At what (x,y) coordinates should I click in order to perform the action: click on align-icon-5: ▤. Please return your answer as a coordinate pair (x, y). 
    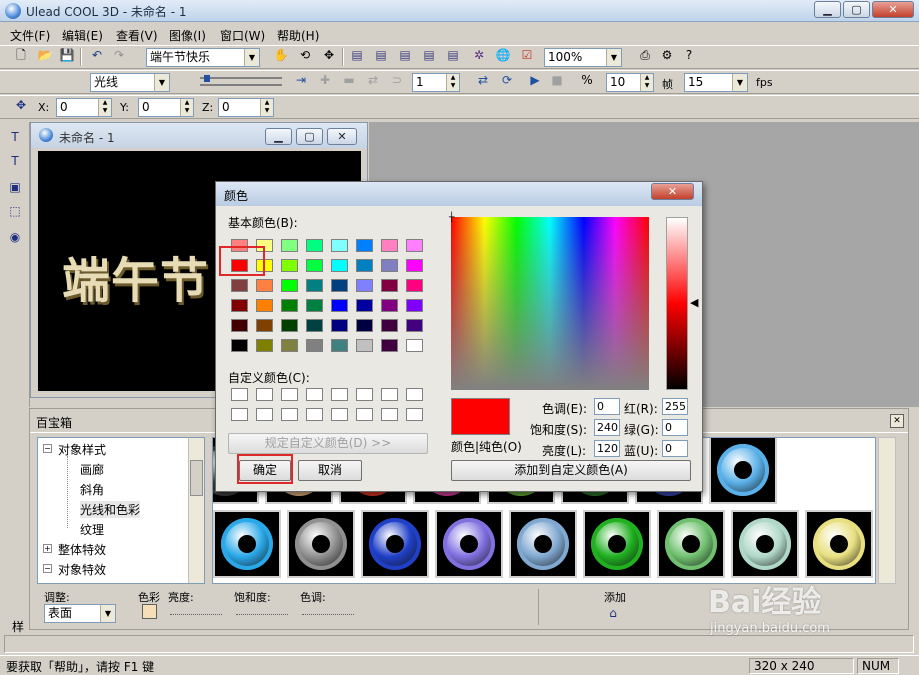
    Looking at the image, I should click on (453, 55).